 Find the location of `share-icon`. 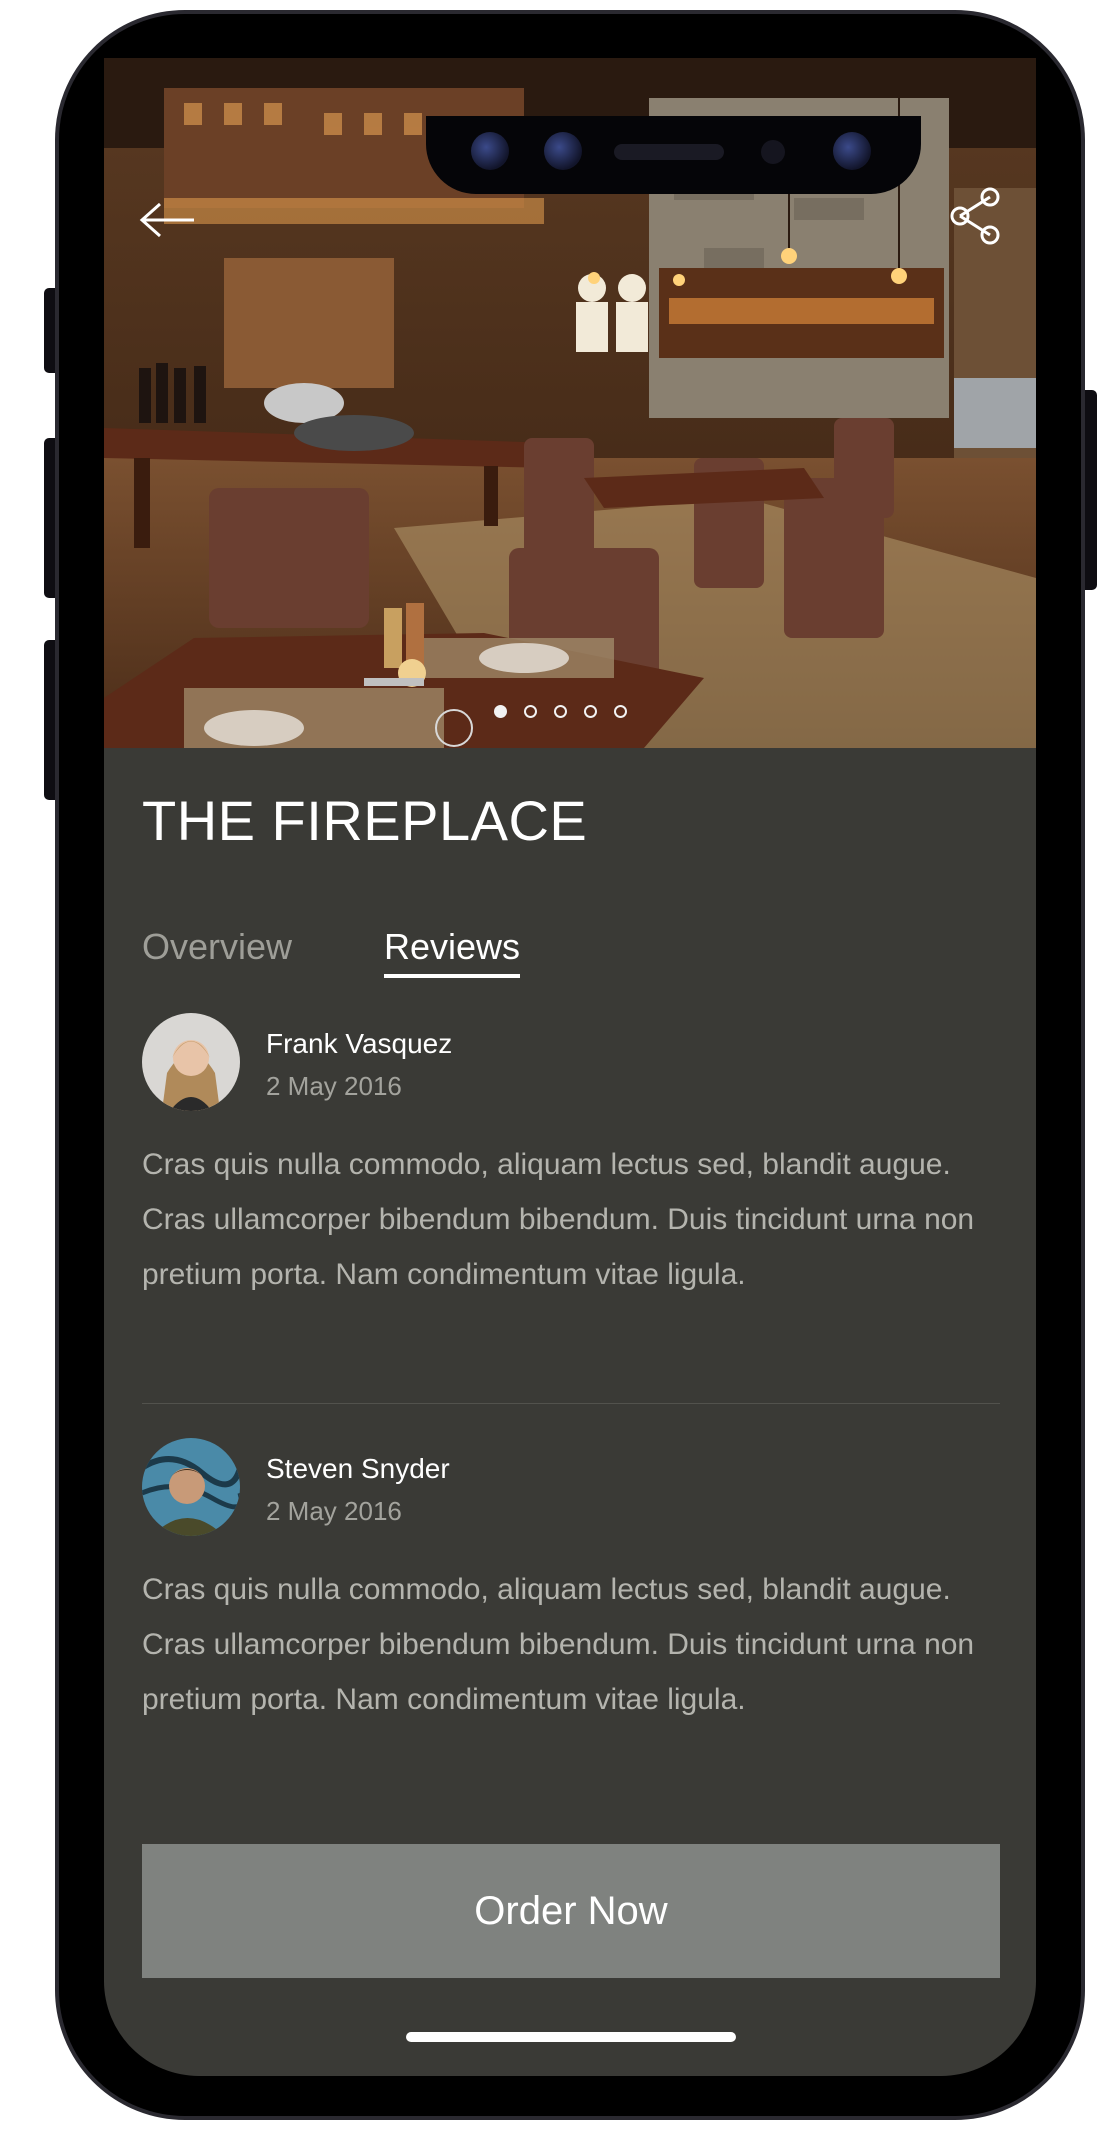

share-icon is located at coordinates (975, 216).